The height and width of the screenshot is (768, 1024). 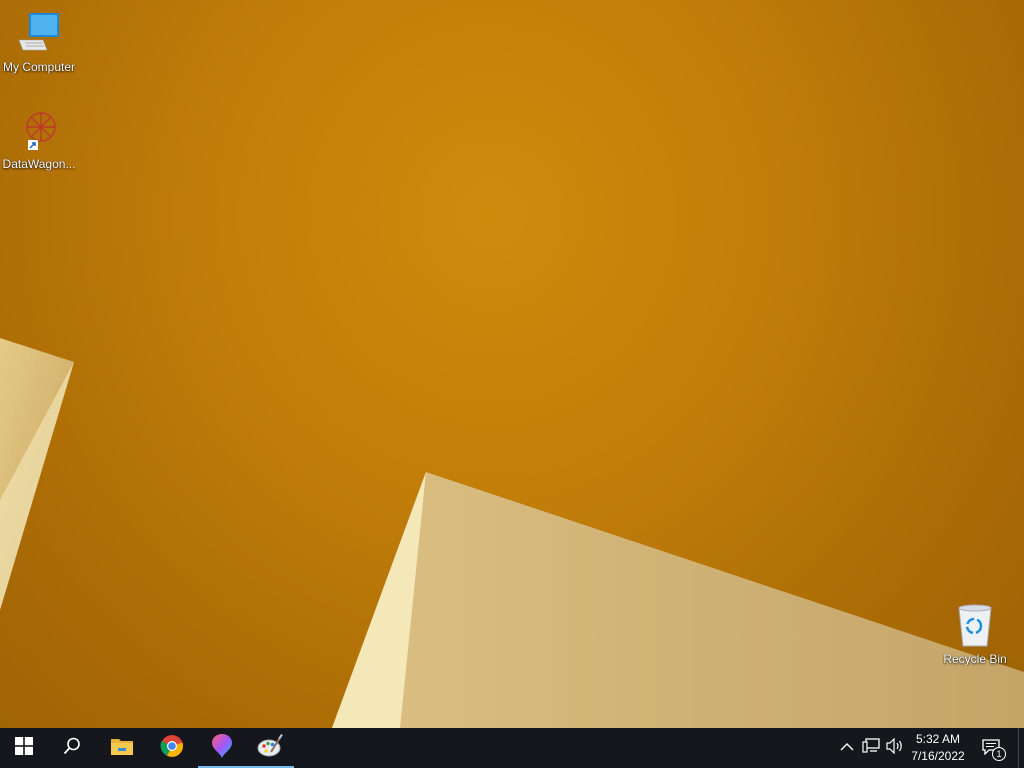 I want to click on datawagon-icon, so click(x=39, y=131).